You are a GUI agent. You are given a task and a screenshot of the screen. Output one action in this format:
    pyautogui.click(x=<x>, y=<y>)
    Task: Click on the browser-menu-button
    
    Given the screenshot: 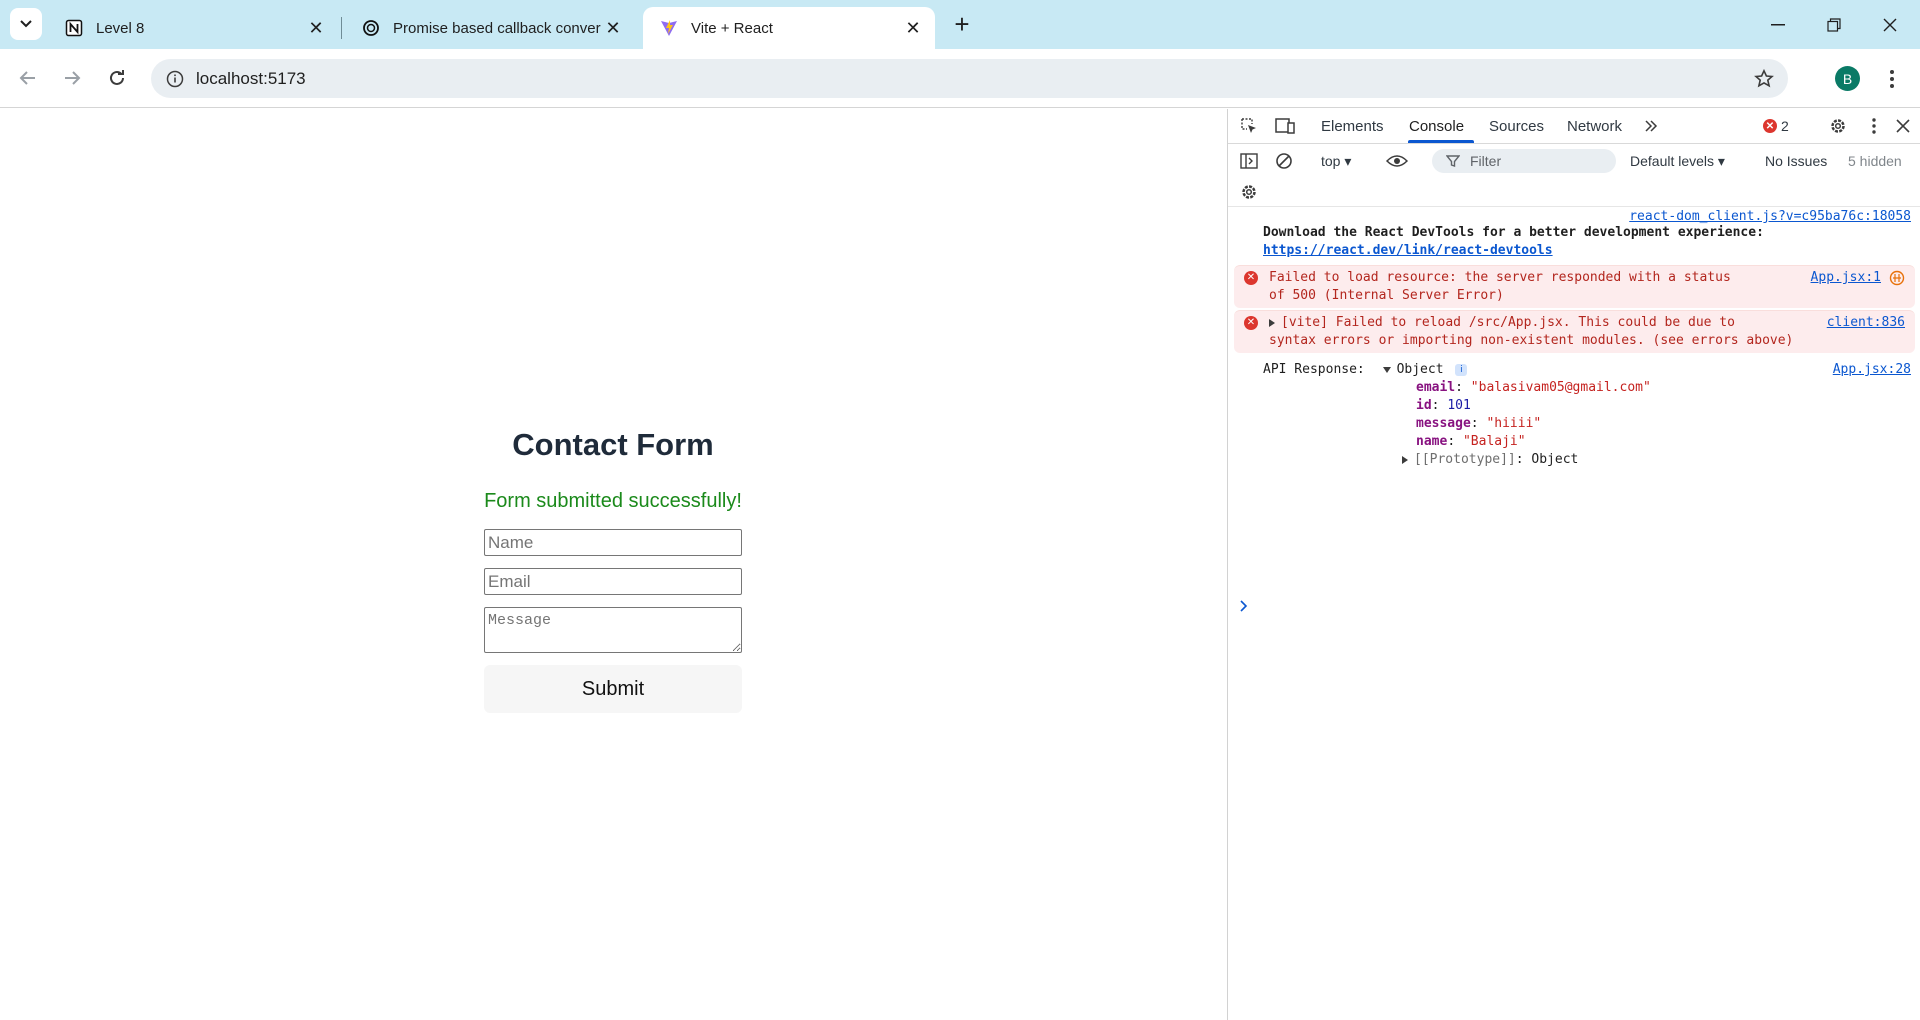 What is the action you would take?
    pyautogui.click(x=1892, y=79)
    